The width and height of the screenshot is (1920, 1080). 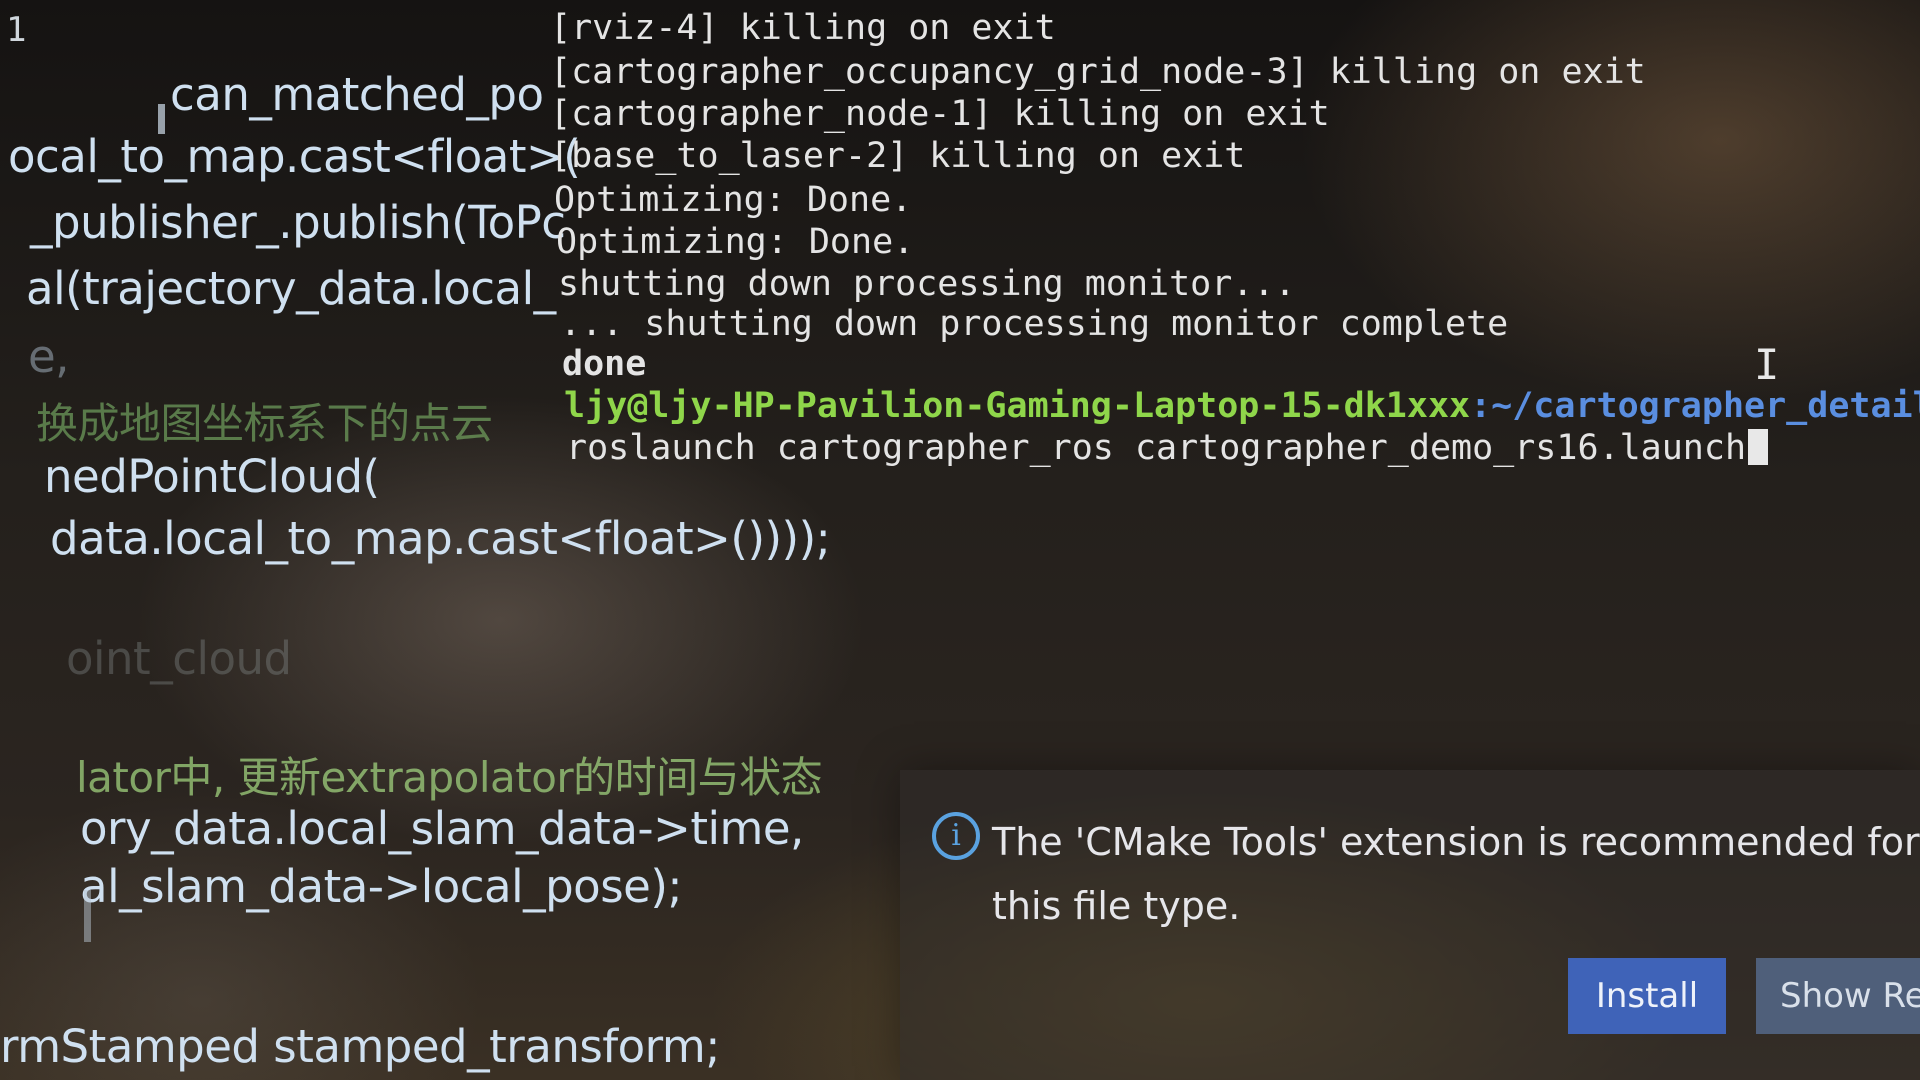 I want to click on editor-text-cursor, so click(x=87, y=916).